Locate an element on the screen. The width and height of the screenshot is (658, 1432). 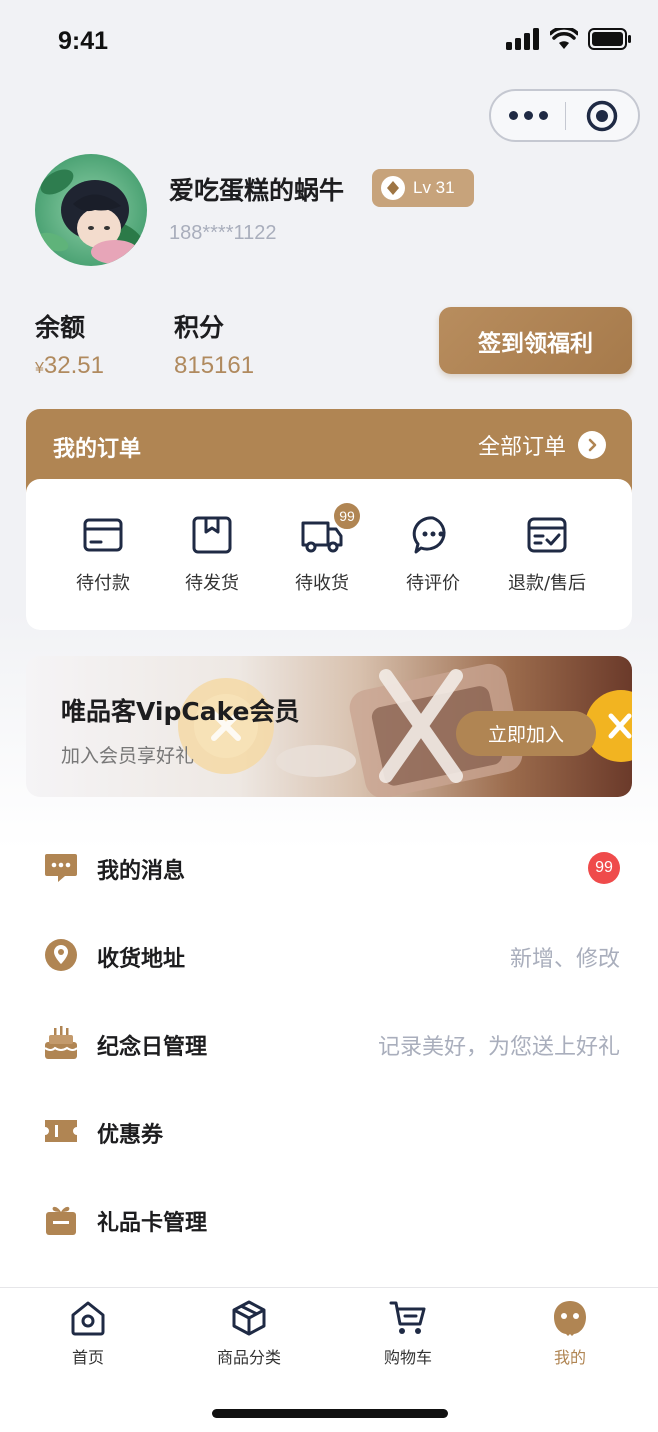
home-indicator is located at coordinates (330, 1413).